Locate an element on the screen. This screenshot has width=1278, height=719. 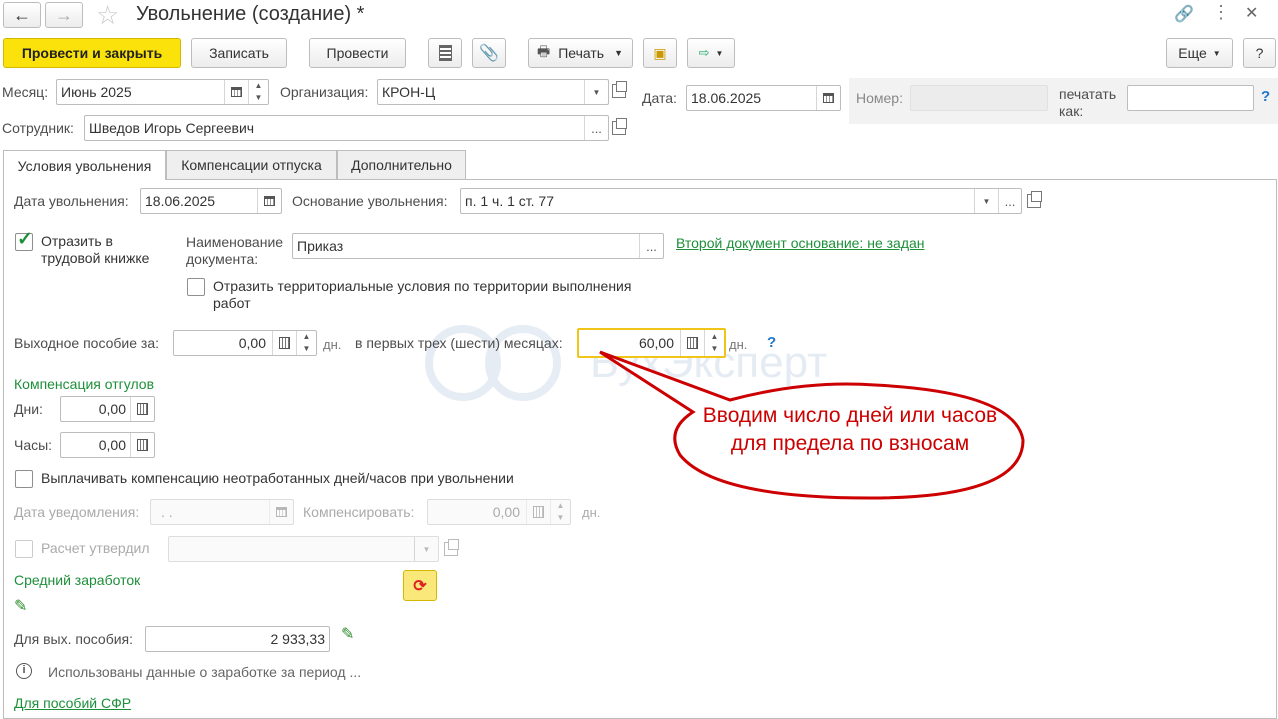
menu-dots-icon: ⋮ is located at coordinates (1221, 12).